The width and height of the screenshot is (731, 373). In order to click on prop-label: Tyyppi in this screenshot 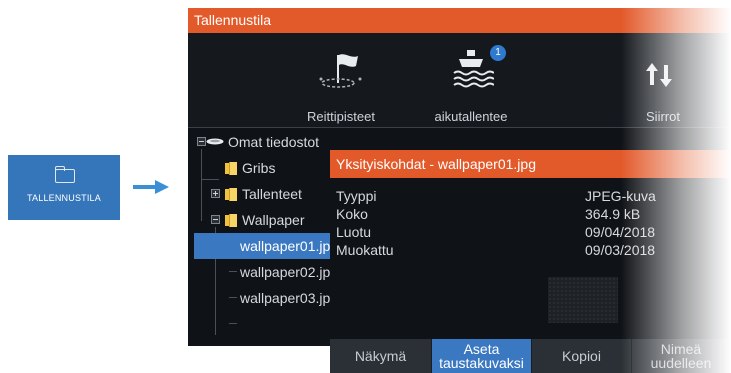, I will do `click(356, 196)`.